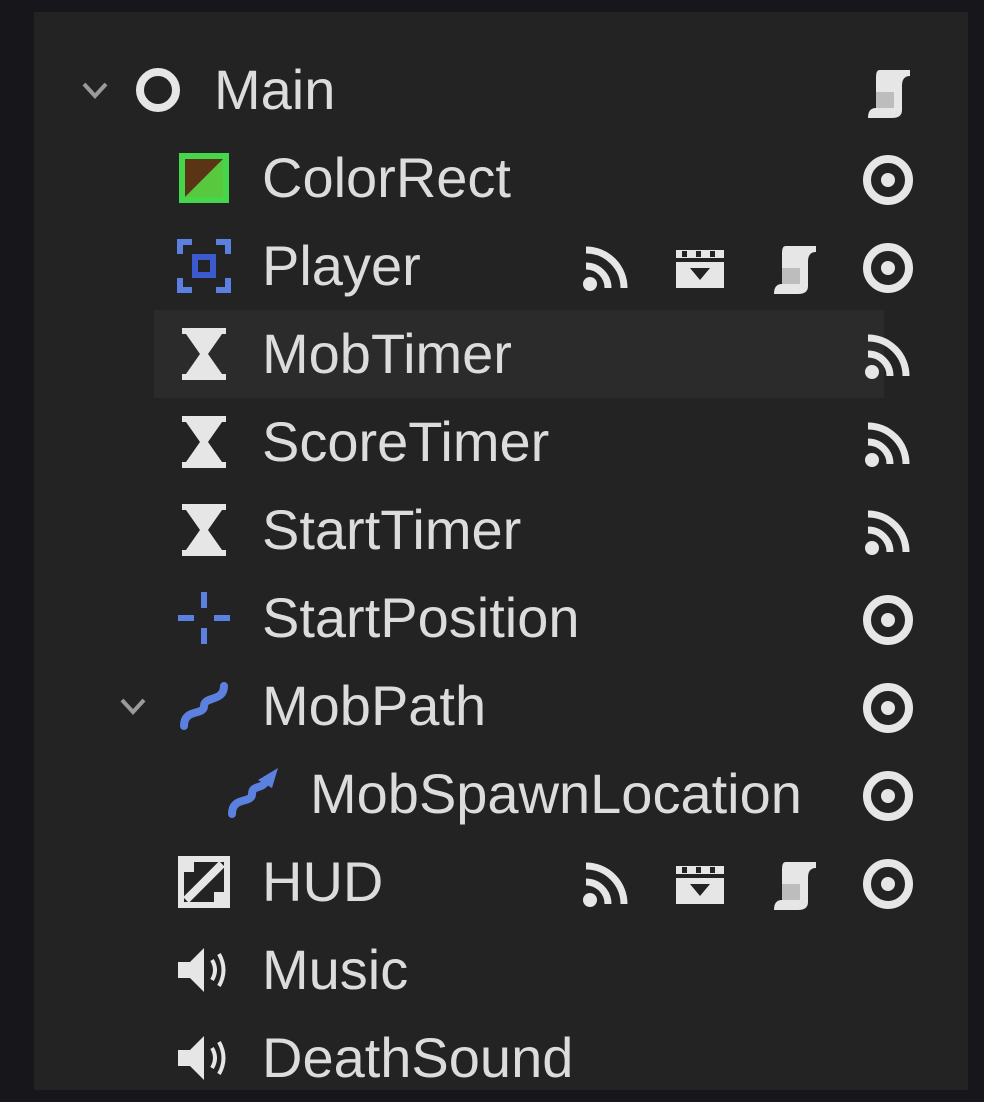 This screenshot has height=1102, width=984. I want to click on tree-row-mobtimer: MobTimer, so click(501, 354).